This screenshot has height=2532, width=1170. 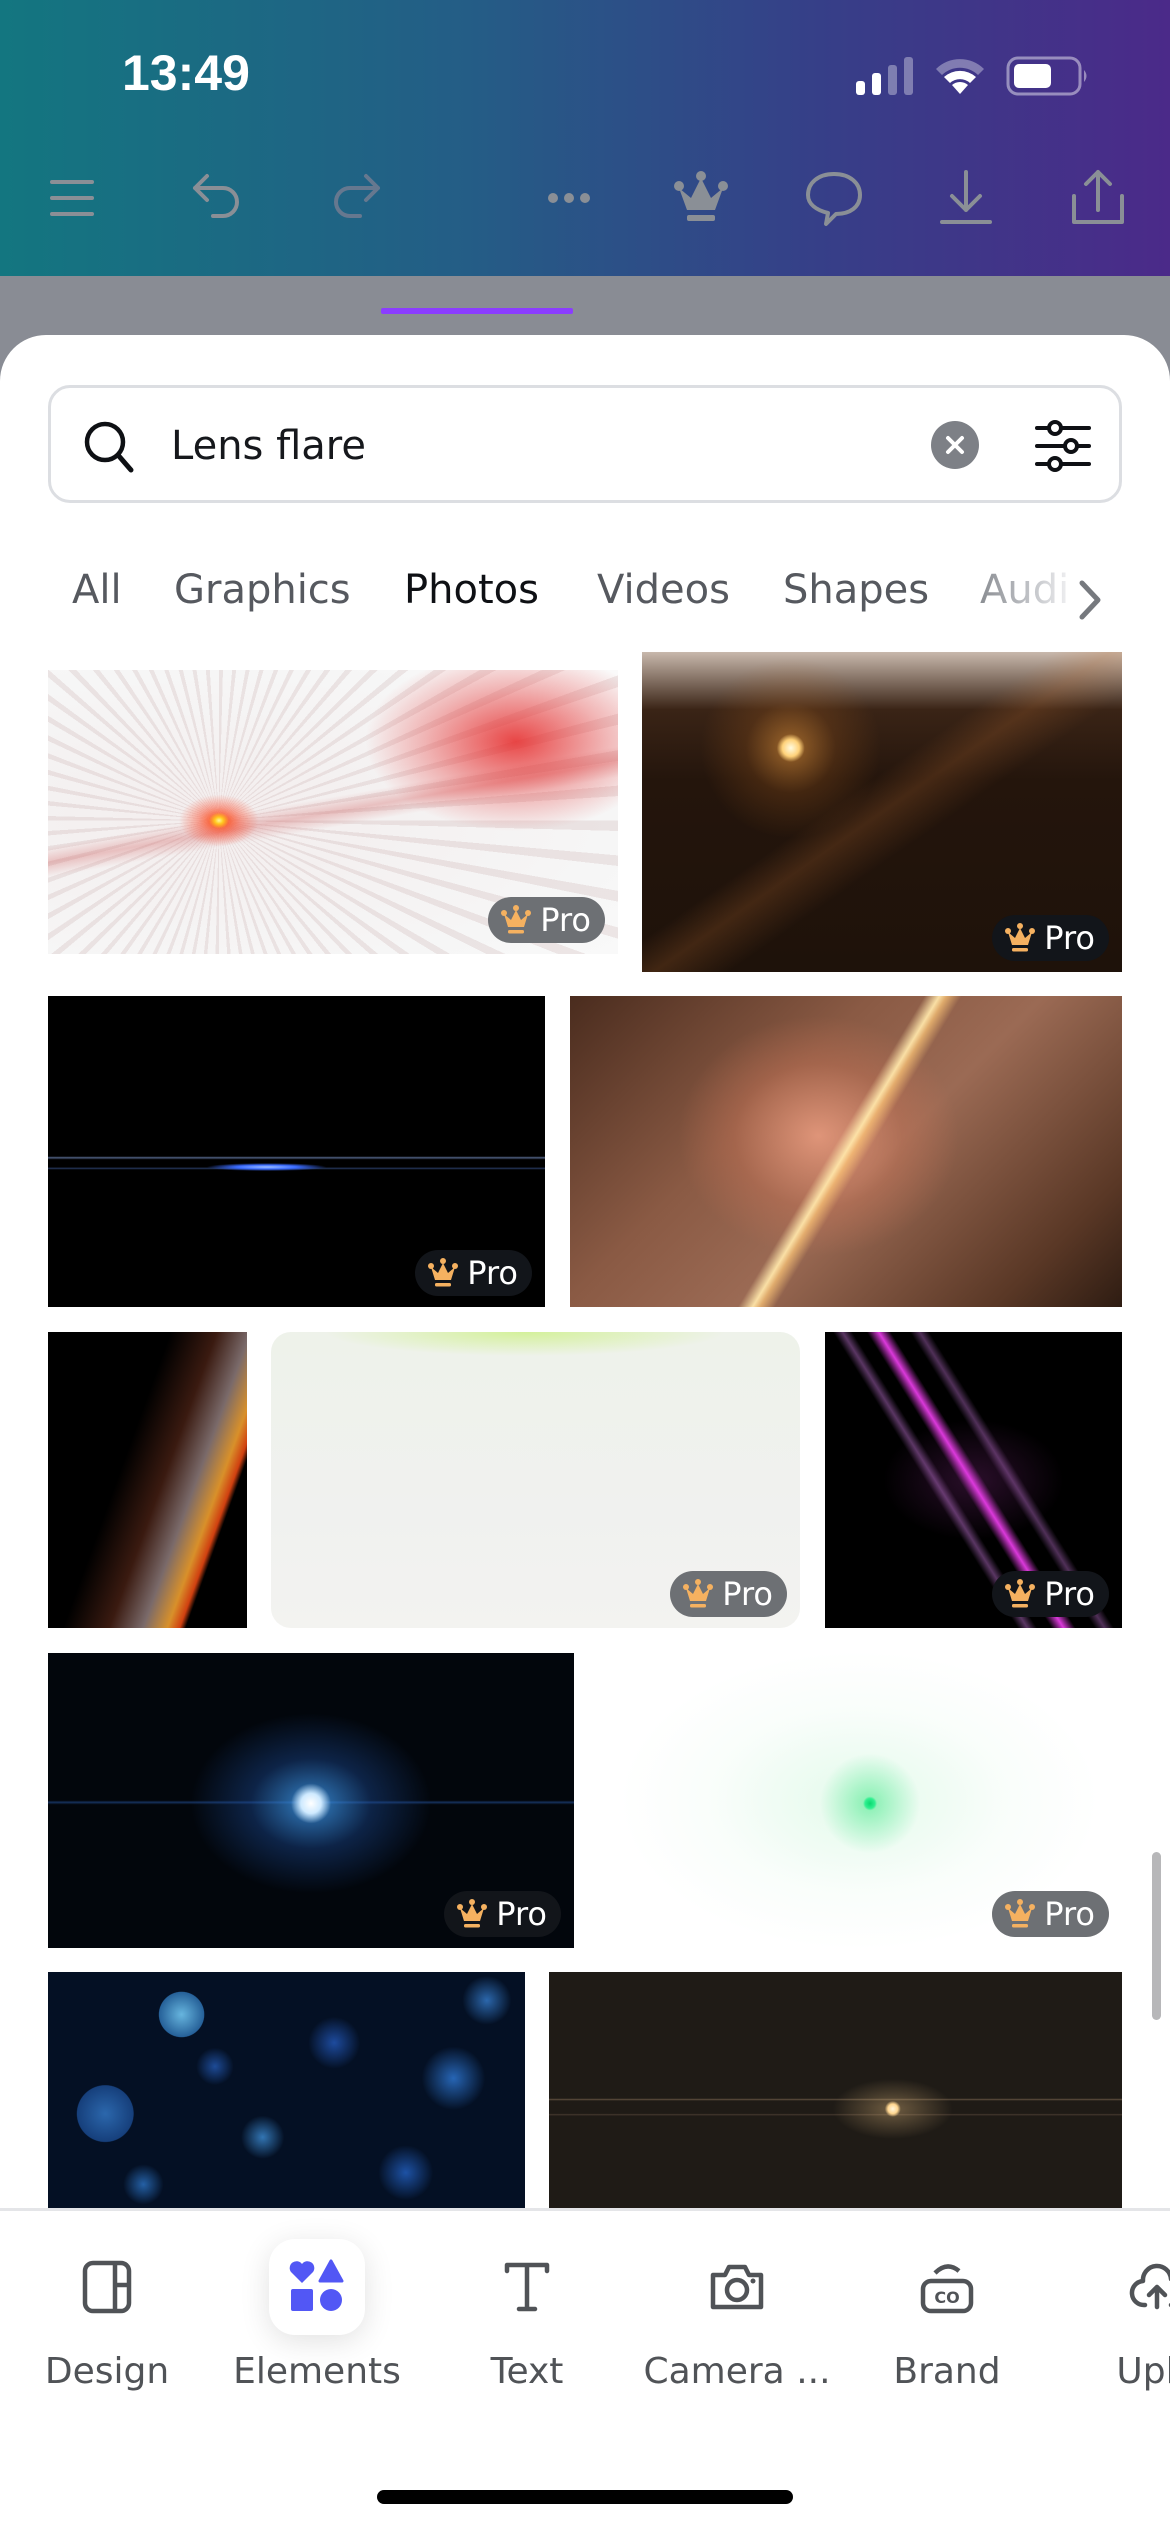 I want to click on text-icon, so click(x=527, y=2287).